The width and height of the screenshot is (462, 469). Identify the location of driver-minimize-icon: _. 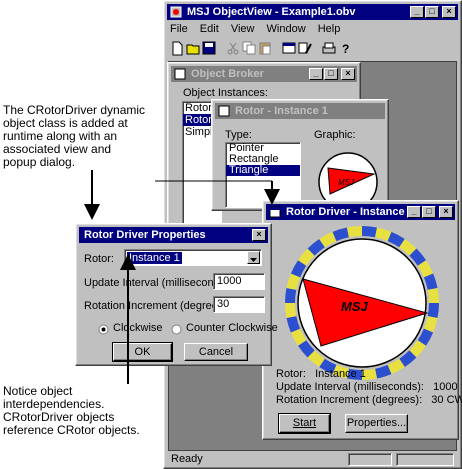
(414, 212).